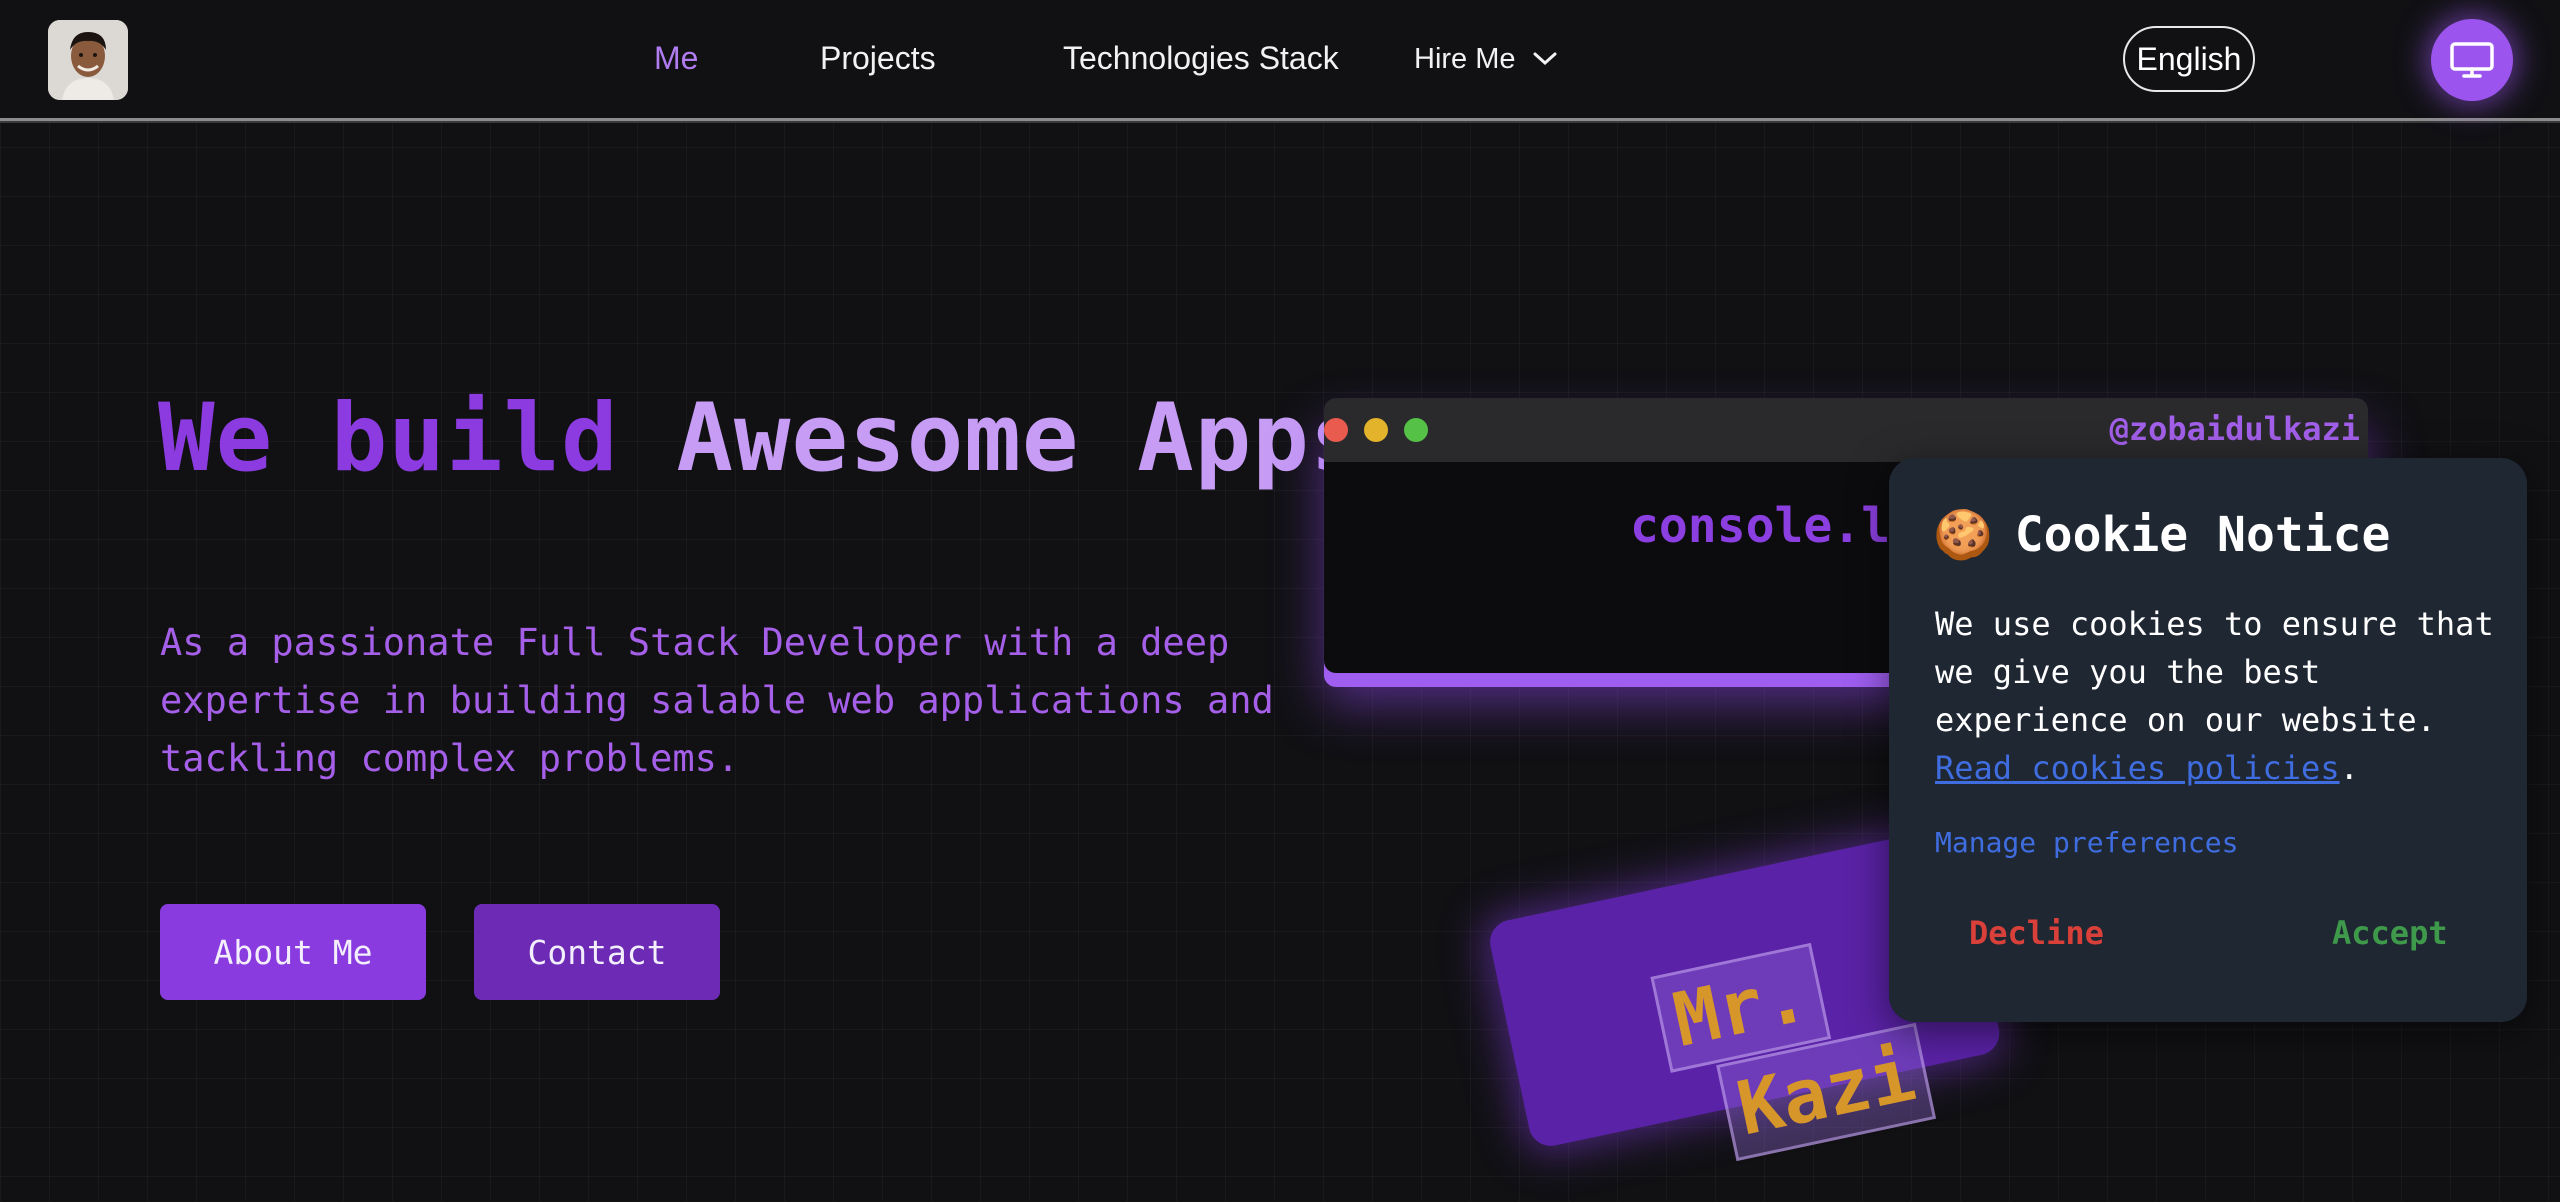 This screenshot has height=1202, width=2560. Describe the element at coordinates (1416, 430) in the screenshot. I see `window-maximize-dot` at that location.